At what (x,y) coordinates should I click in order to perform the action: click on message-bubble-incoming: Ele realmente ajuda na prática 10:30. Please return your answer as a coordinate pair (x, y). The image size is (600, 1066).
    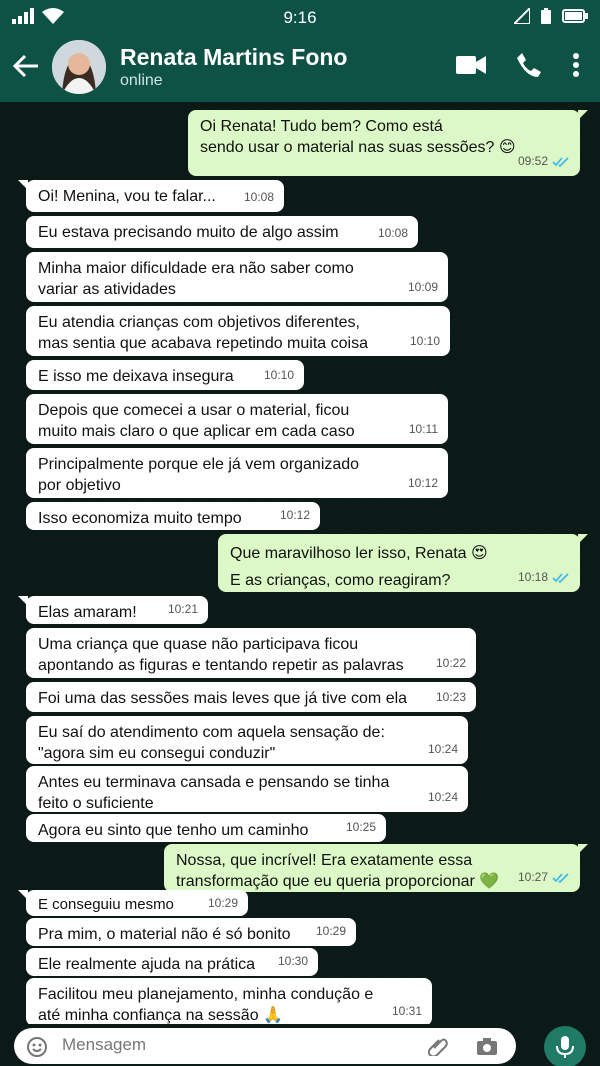
    Looking at the image, I should click on (172, 962).